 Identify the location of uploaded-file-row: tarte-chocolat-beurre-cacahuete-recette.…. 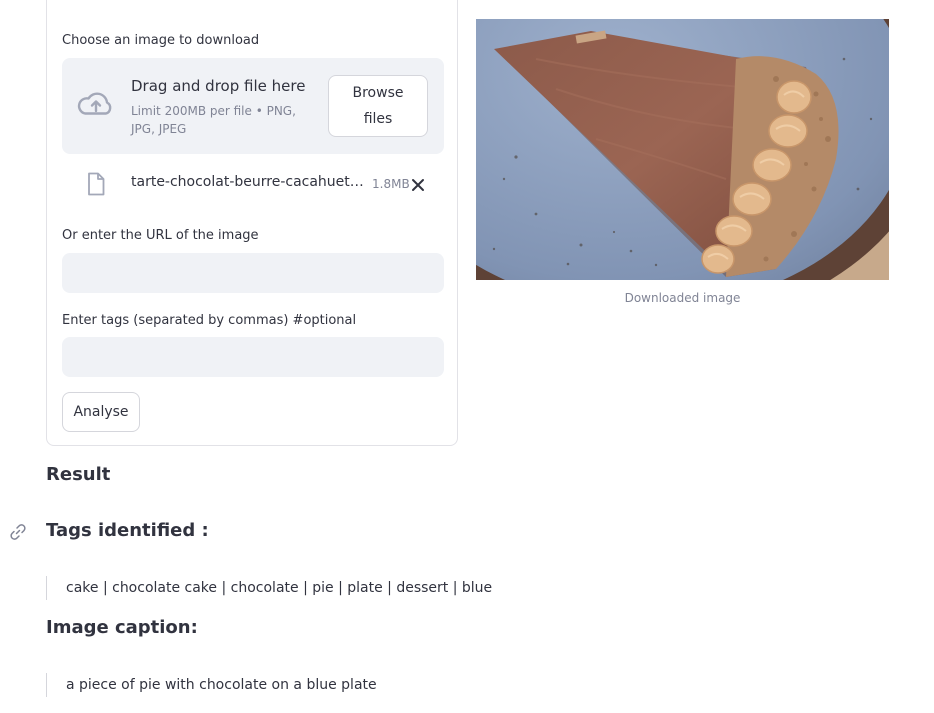
(253, 185).